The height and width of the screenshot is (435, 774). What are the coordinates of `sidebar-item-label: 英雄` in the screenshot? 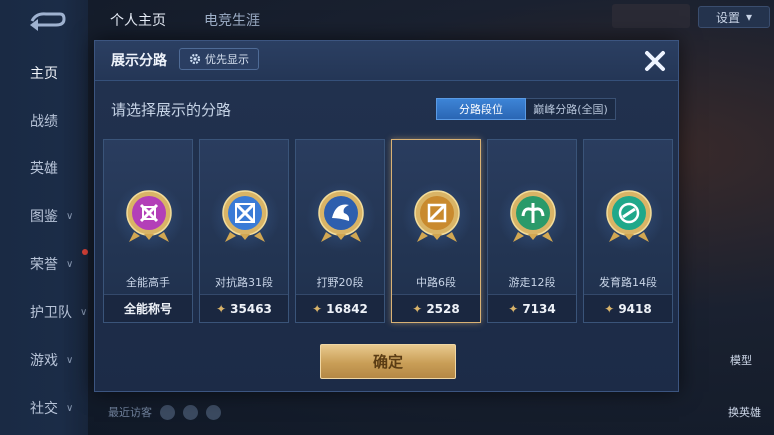 It's located at (44, 169).